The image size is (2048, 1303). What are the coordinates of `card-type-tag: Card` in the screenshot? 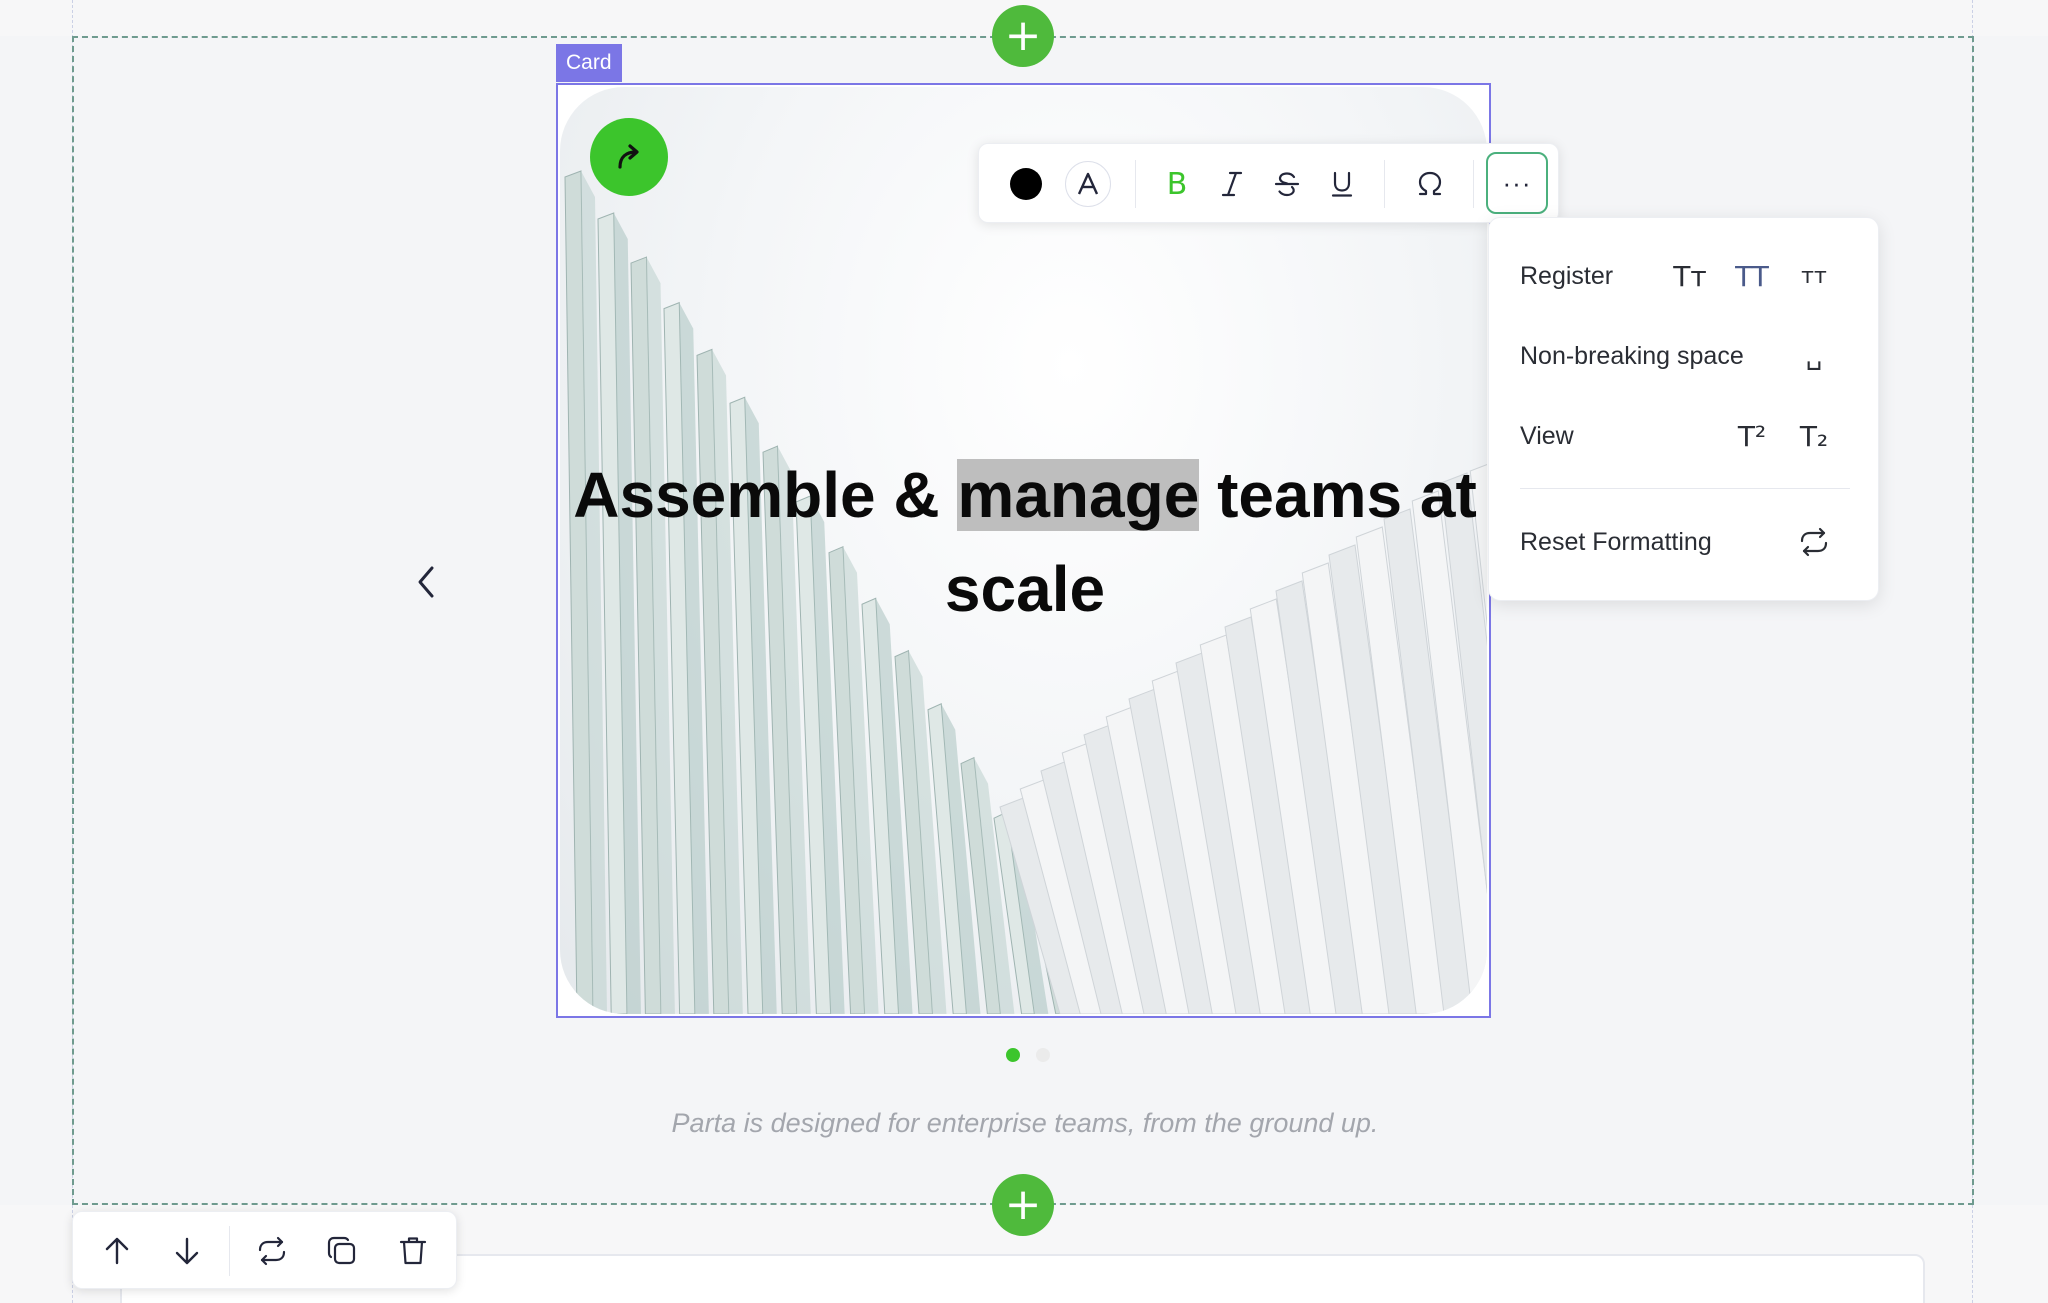 It's located at (589, 63).